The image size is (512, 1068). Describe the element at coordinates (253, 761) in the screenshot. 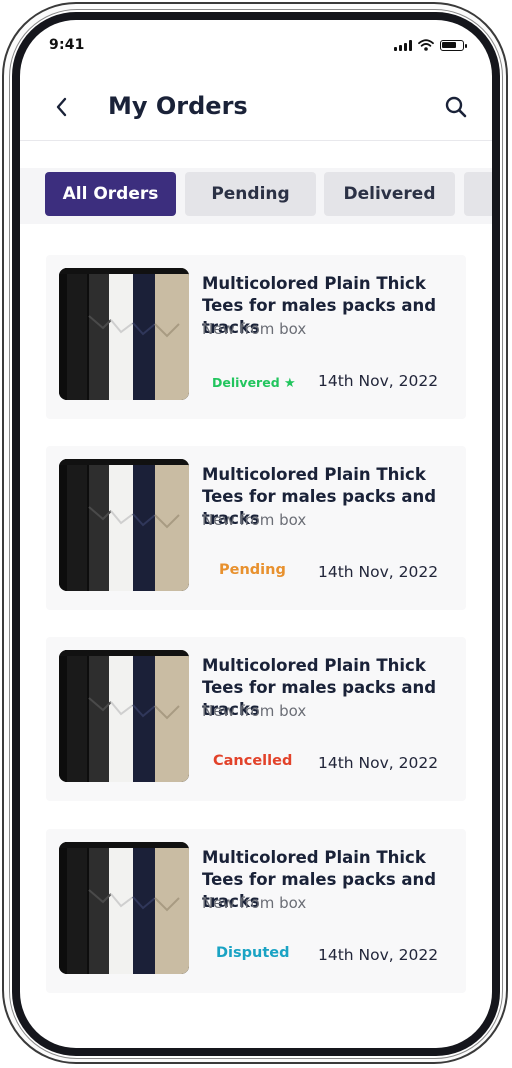

I see `status-badge: Cancelled` at that location.